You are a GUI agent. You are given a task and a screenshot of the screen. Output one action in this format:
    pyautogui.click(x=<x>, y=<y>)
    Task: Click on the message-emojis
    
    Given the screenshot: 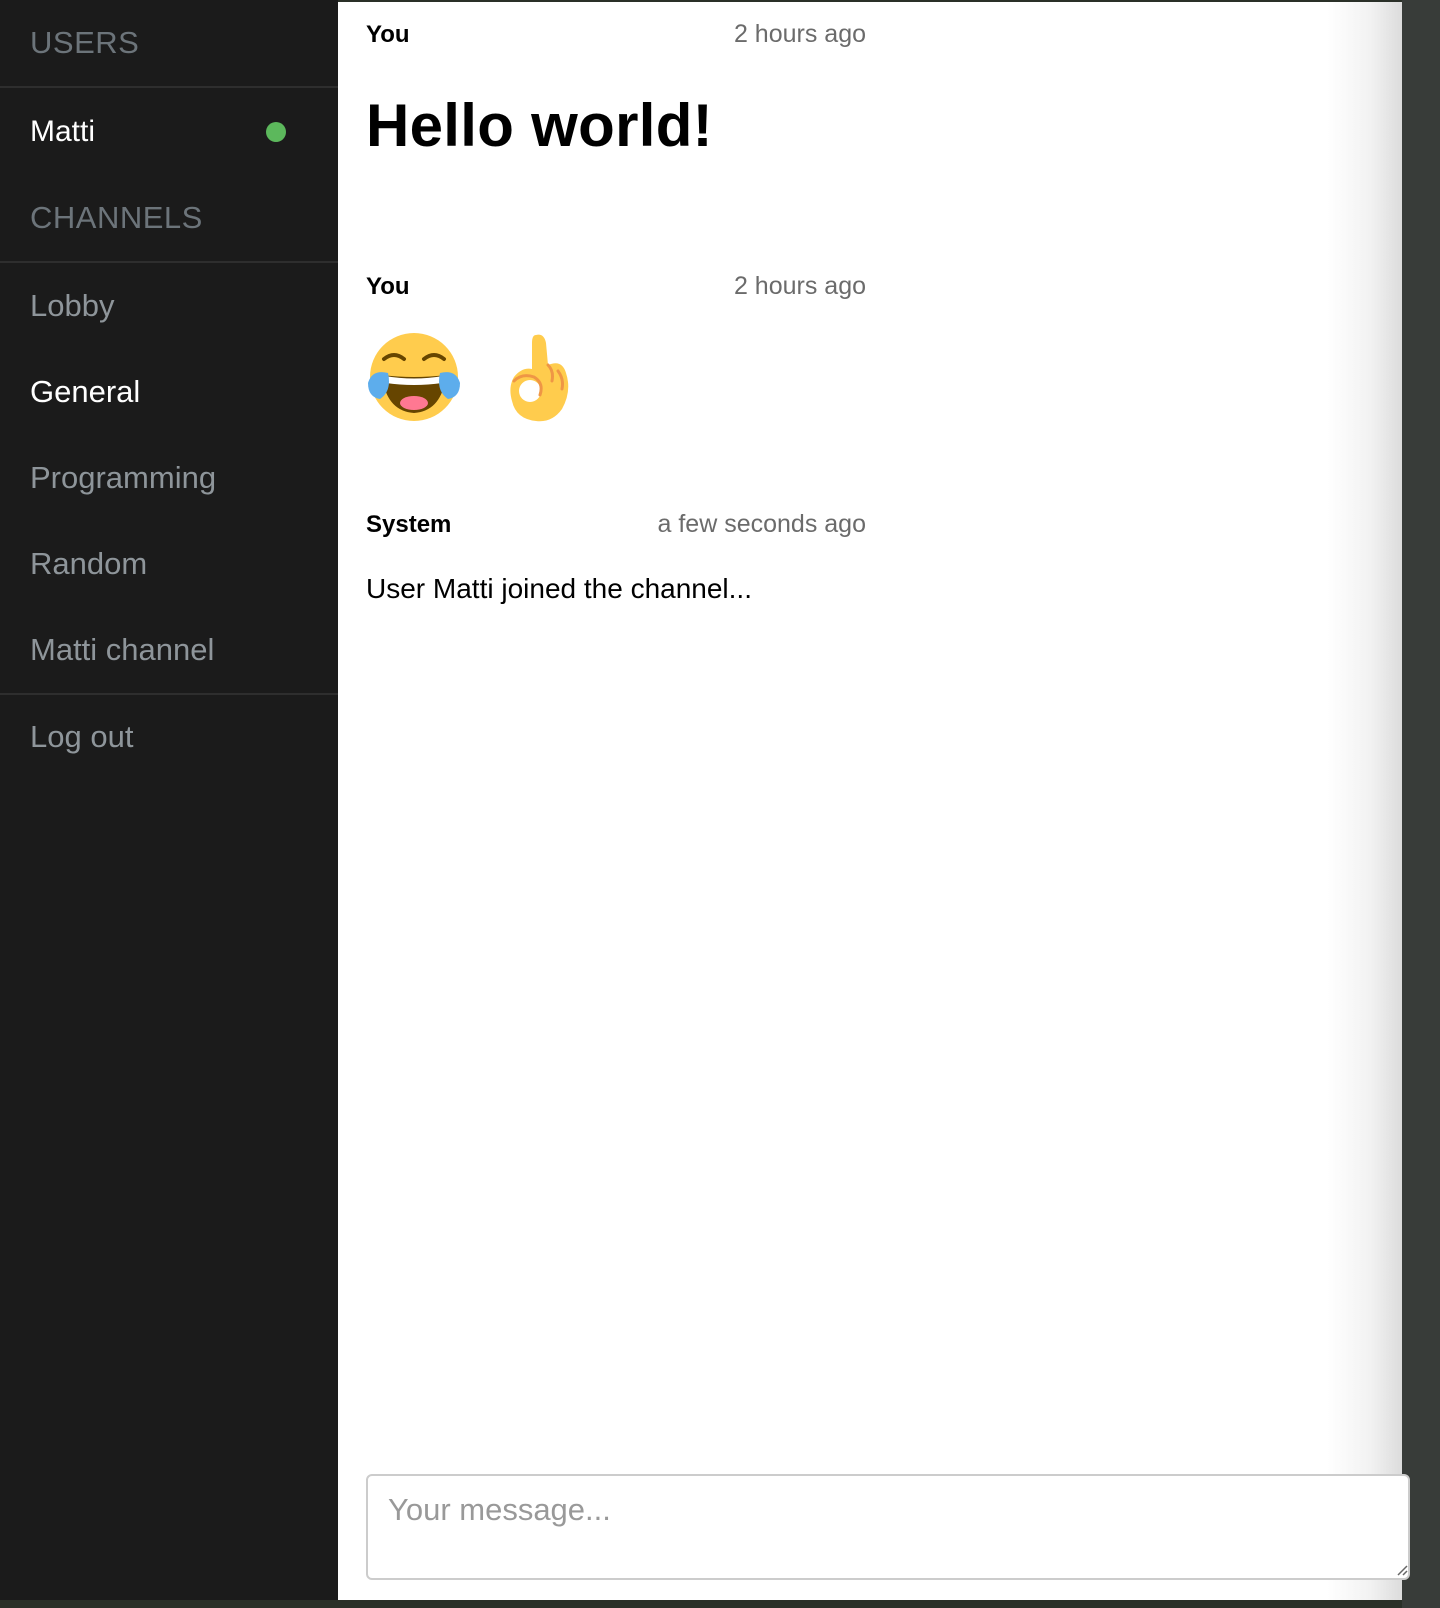 What is the action you would take?
    pyautogui.click(x=616, y=377)
    